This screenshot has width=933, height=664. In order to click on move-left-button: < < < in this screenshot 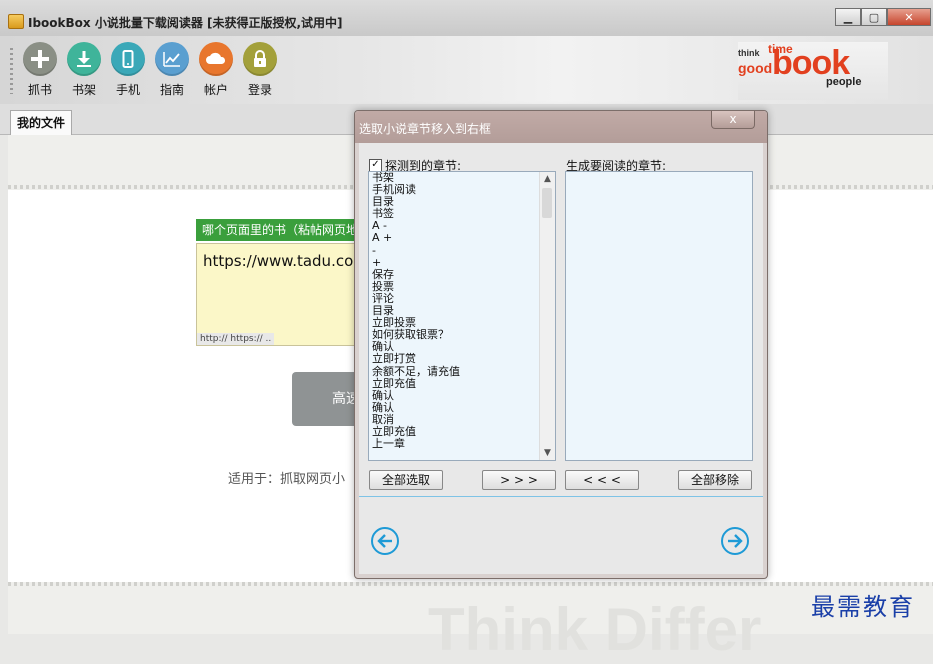, I will do `click(602, 480)`.